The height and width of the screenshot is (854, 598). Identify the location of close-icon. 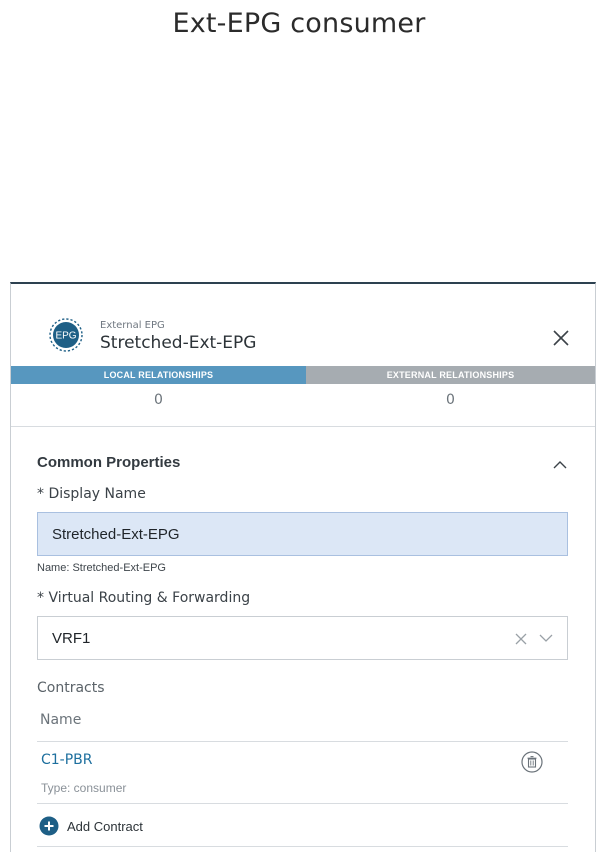
(561, 338).